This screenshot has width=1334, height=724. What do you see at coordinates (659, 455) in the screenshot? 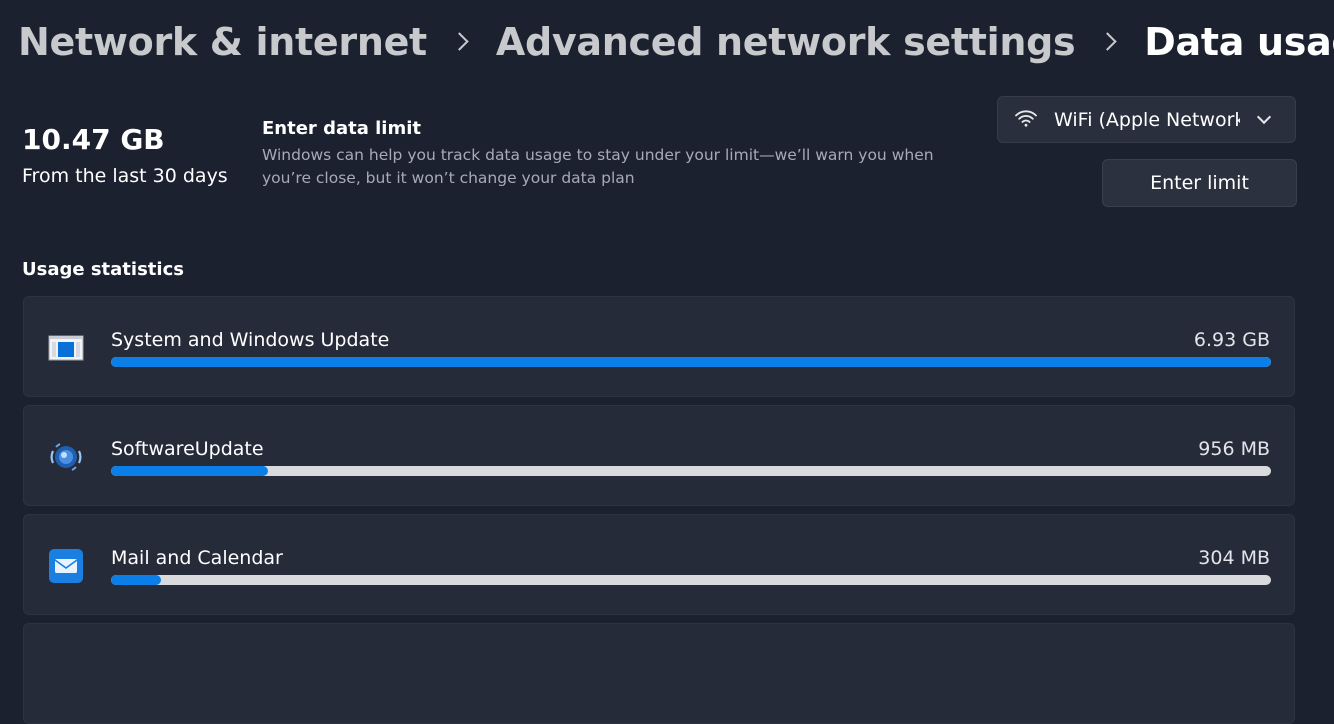
I see `usage-item-softwareupdate: SoftwareUpdate 956 MB` at bounding box center [659, 455].